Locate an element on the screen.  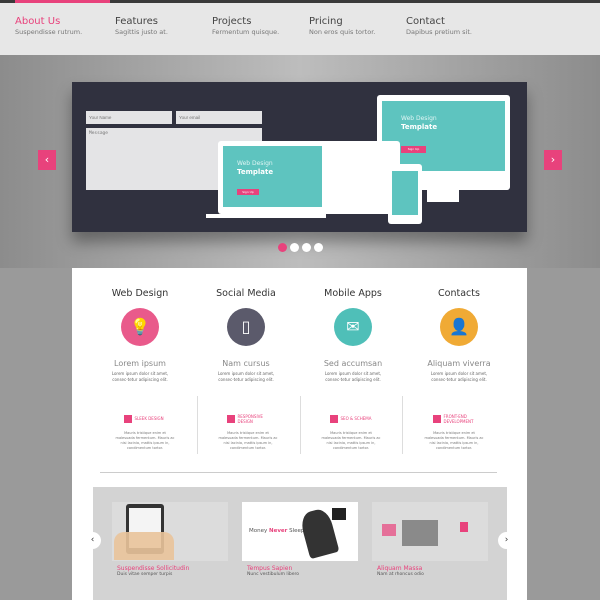
feature-heading: Web Design is located at coordinates (140, 293).